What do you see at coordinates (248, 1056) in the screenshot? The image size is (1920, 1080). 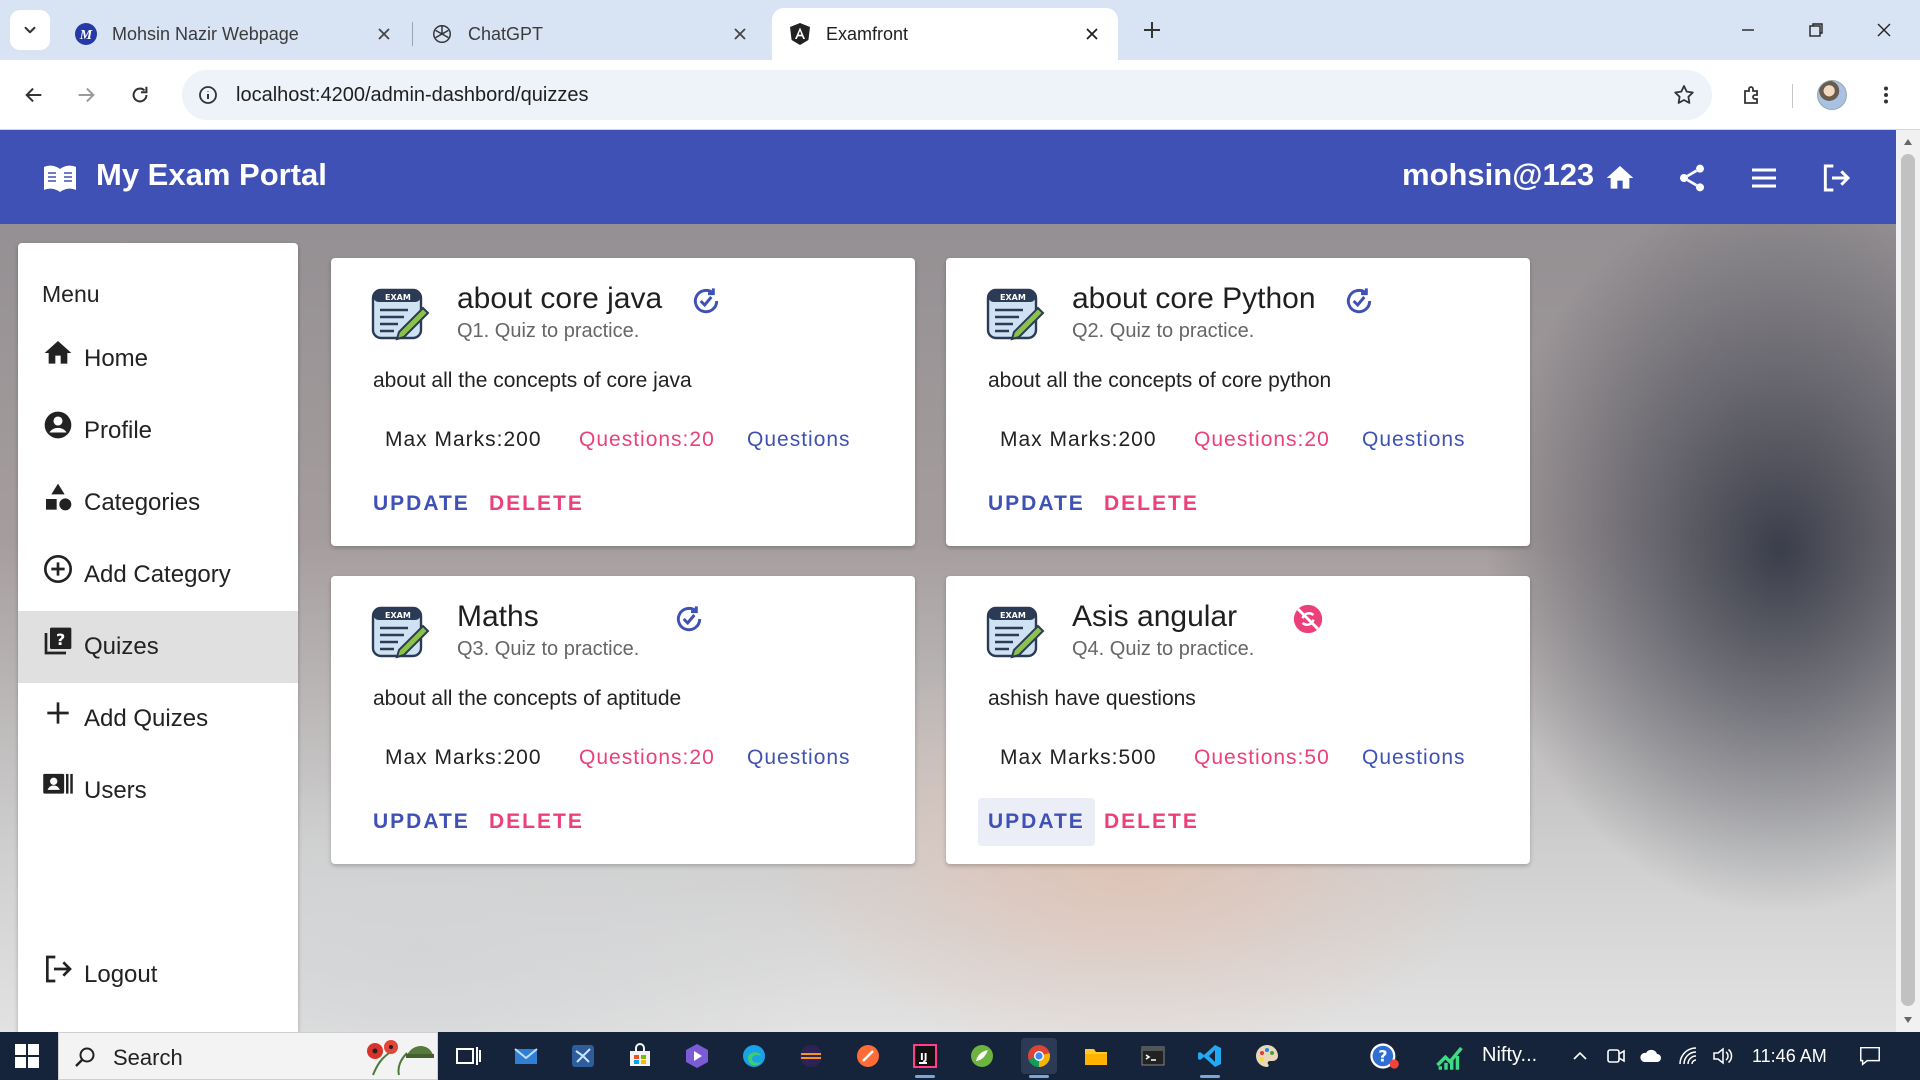 I see `taskbar-search-box: Search` at bounding box center [248, 1056].